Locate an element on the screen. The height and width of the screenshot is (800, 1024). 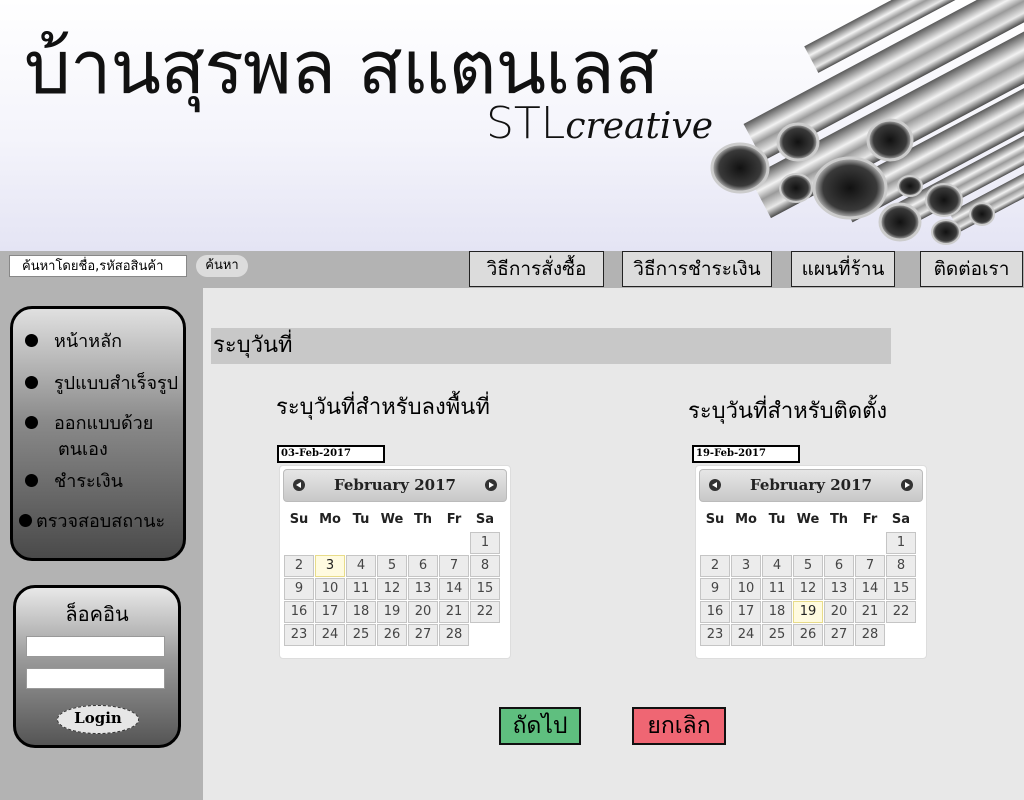
weekday-label: Th is located at coordinates (839, 519).